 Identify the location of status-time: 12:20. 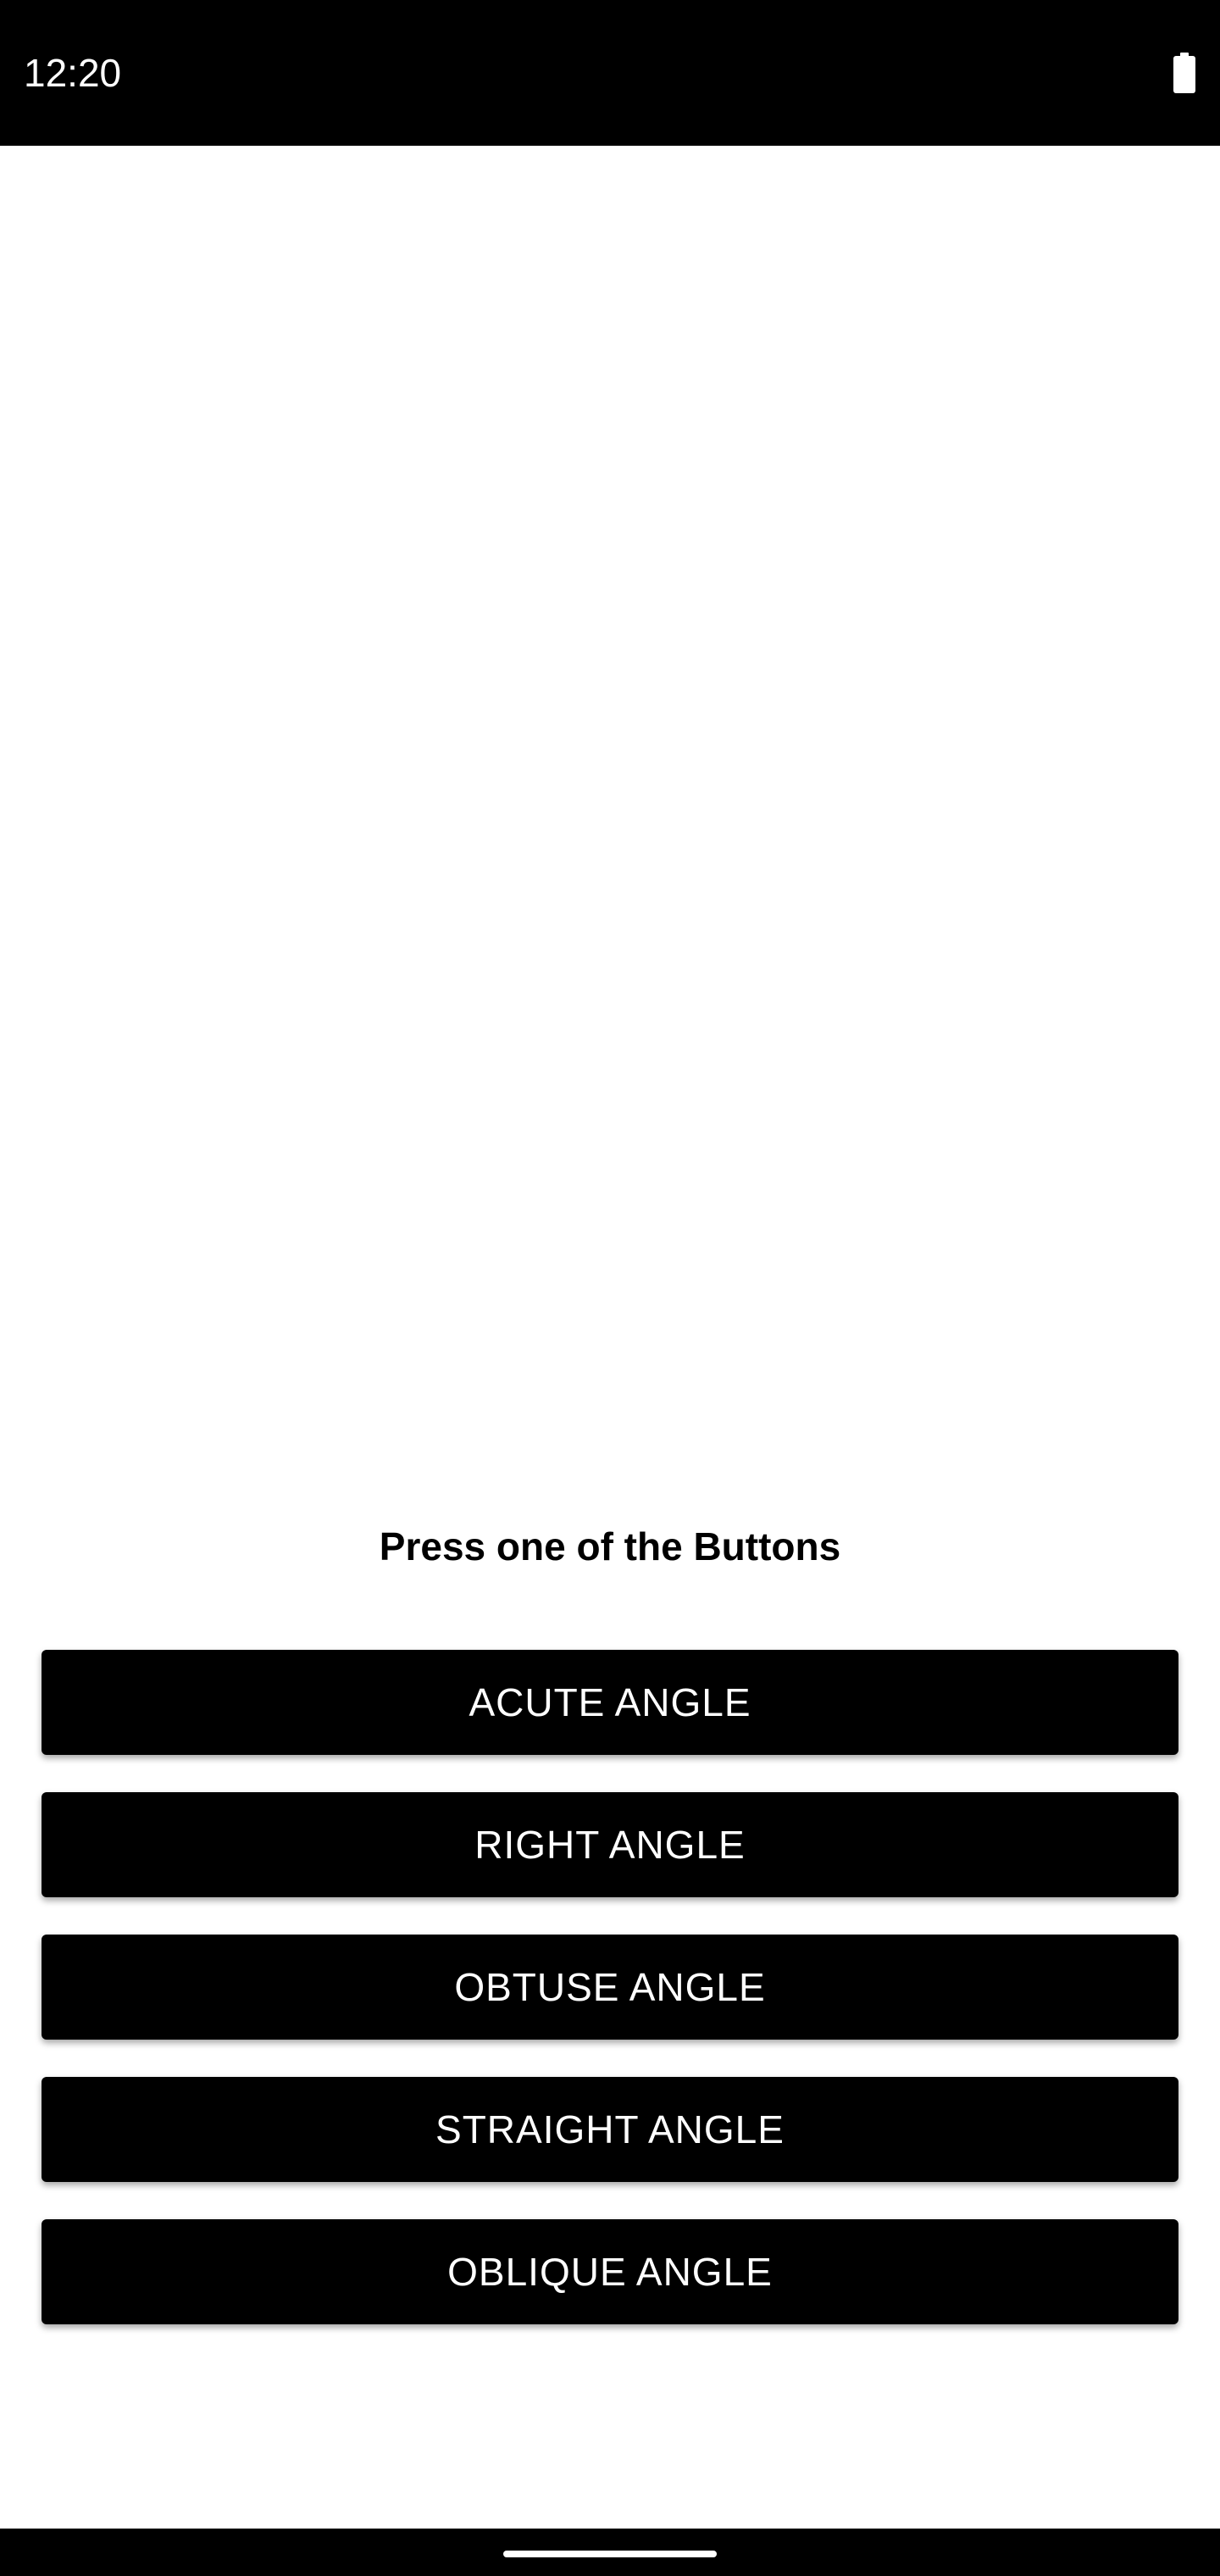
(73, 73).